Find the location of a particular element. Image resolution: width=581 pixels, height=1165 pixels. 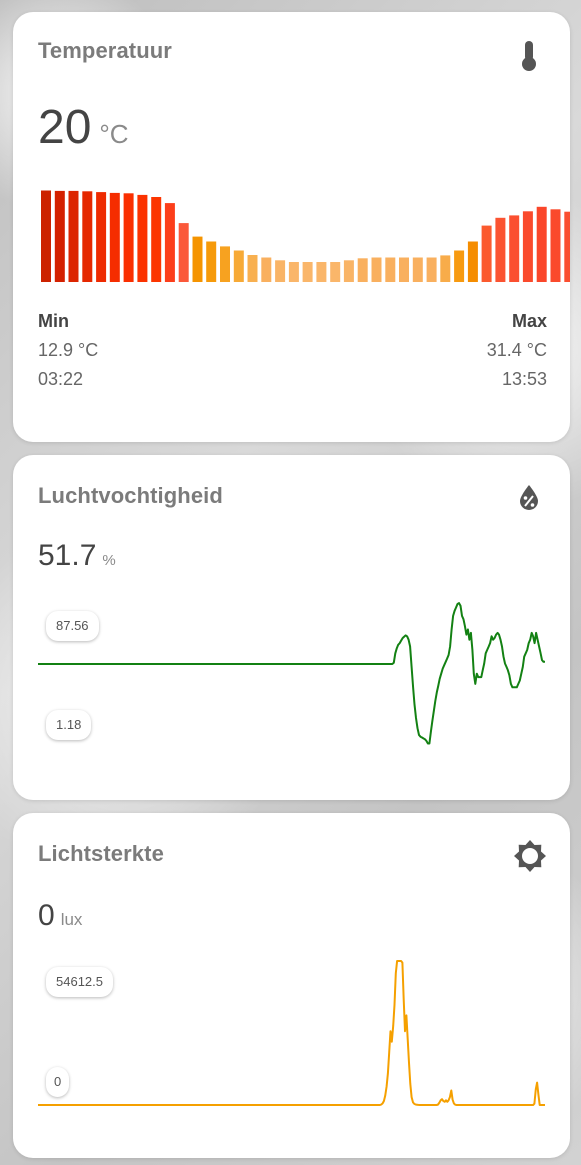

min-block: Min 12.9 °C 03:22 is located at coordinates (68, 350).